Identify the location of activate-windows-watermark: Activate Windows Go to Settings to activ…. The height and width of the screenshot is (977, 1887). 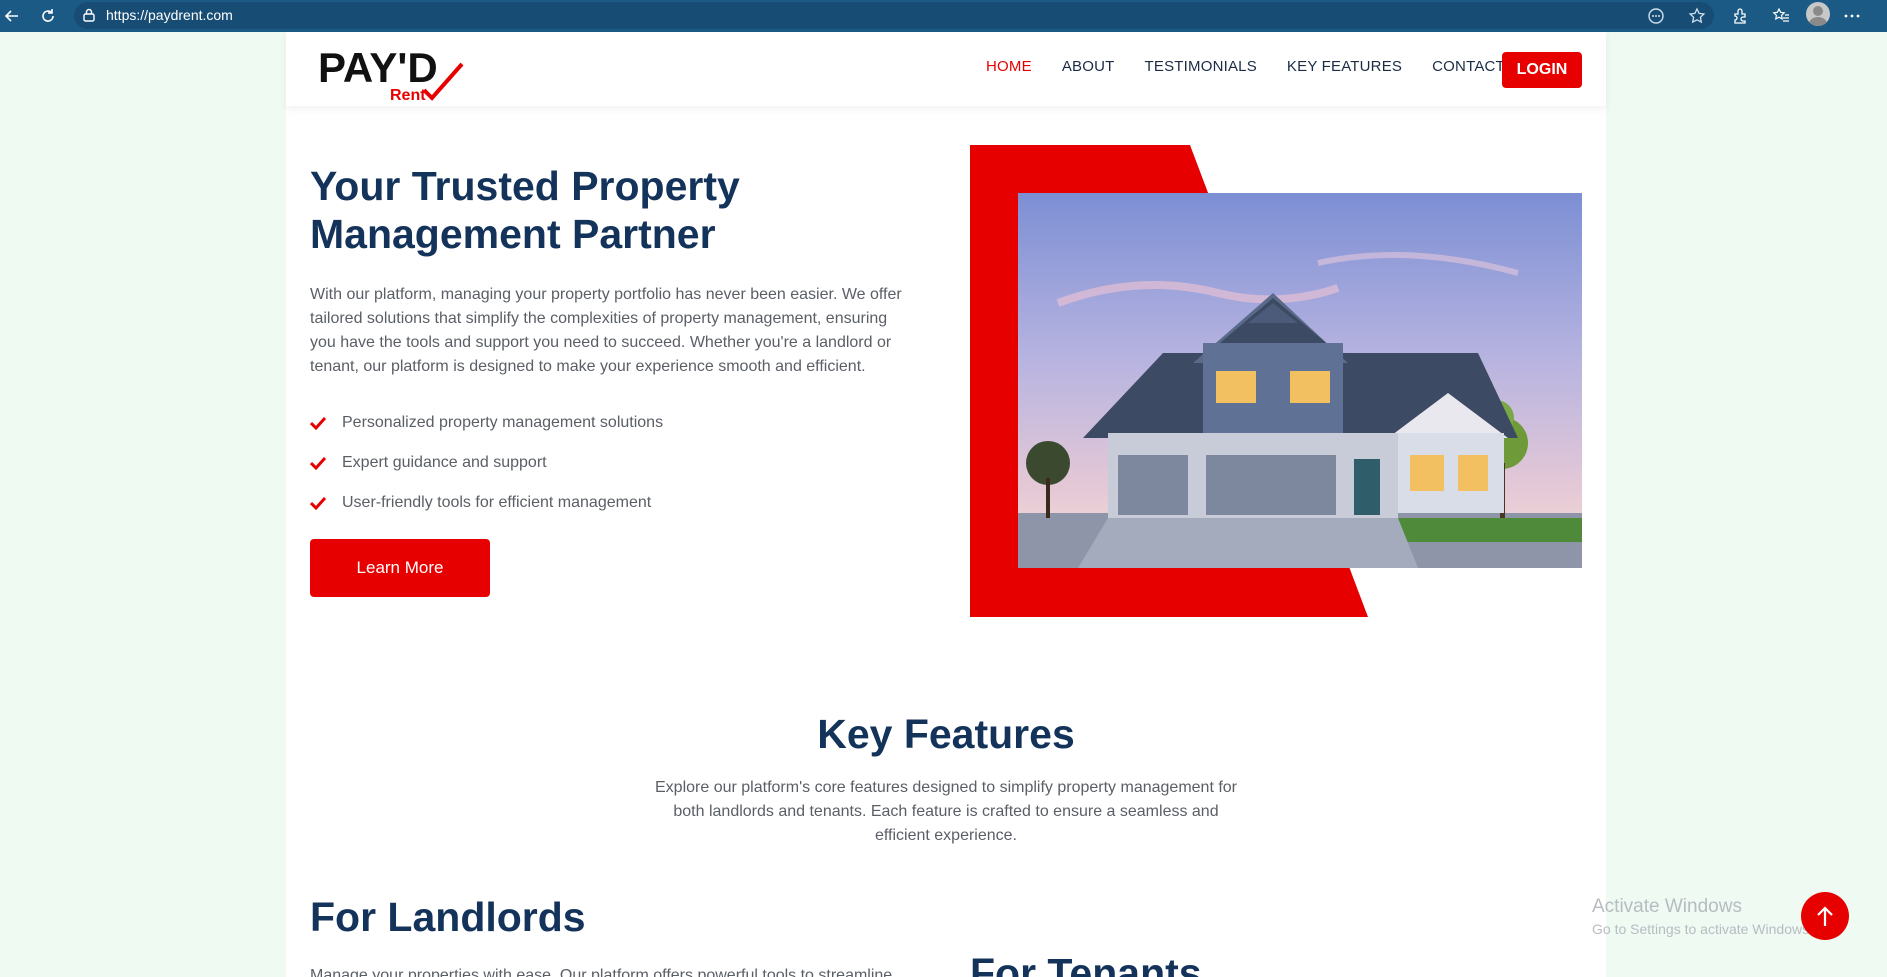
(1702, 916).